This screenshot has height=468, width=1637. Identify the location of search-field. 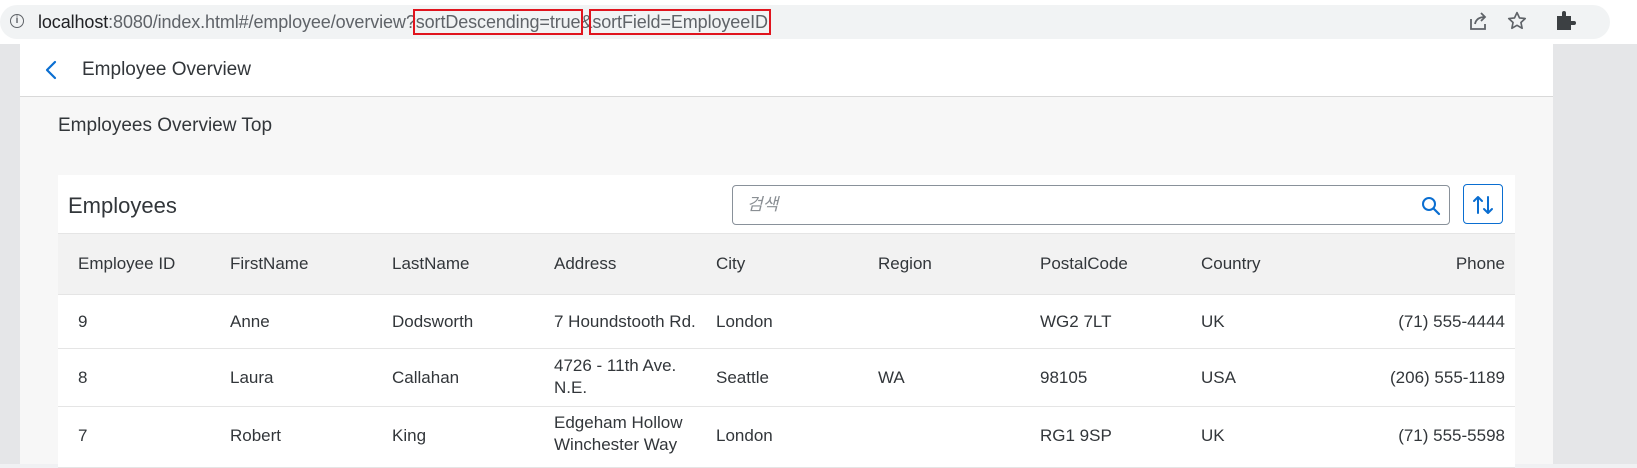
(1091, 205).